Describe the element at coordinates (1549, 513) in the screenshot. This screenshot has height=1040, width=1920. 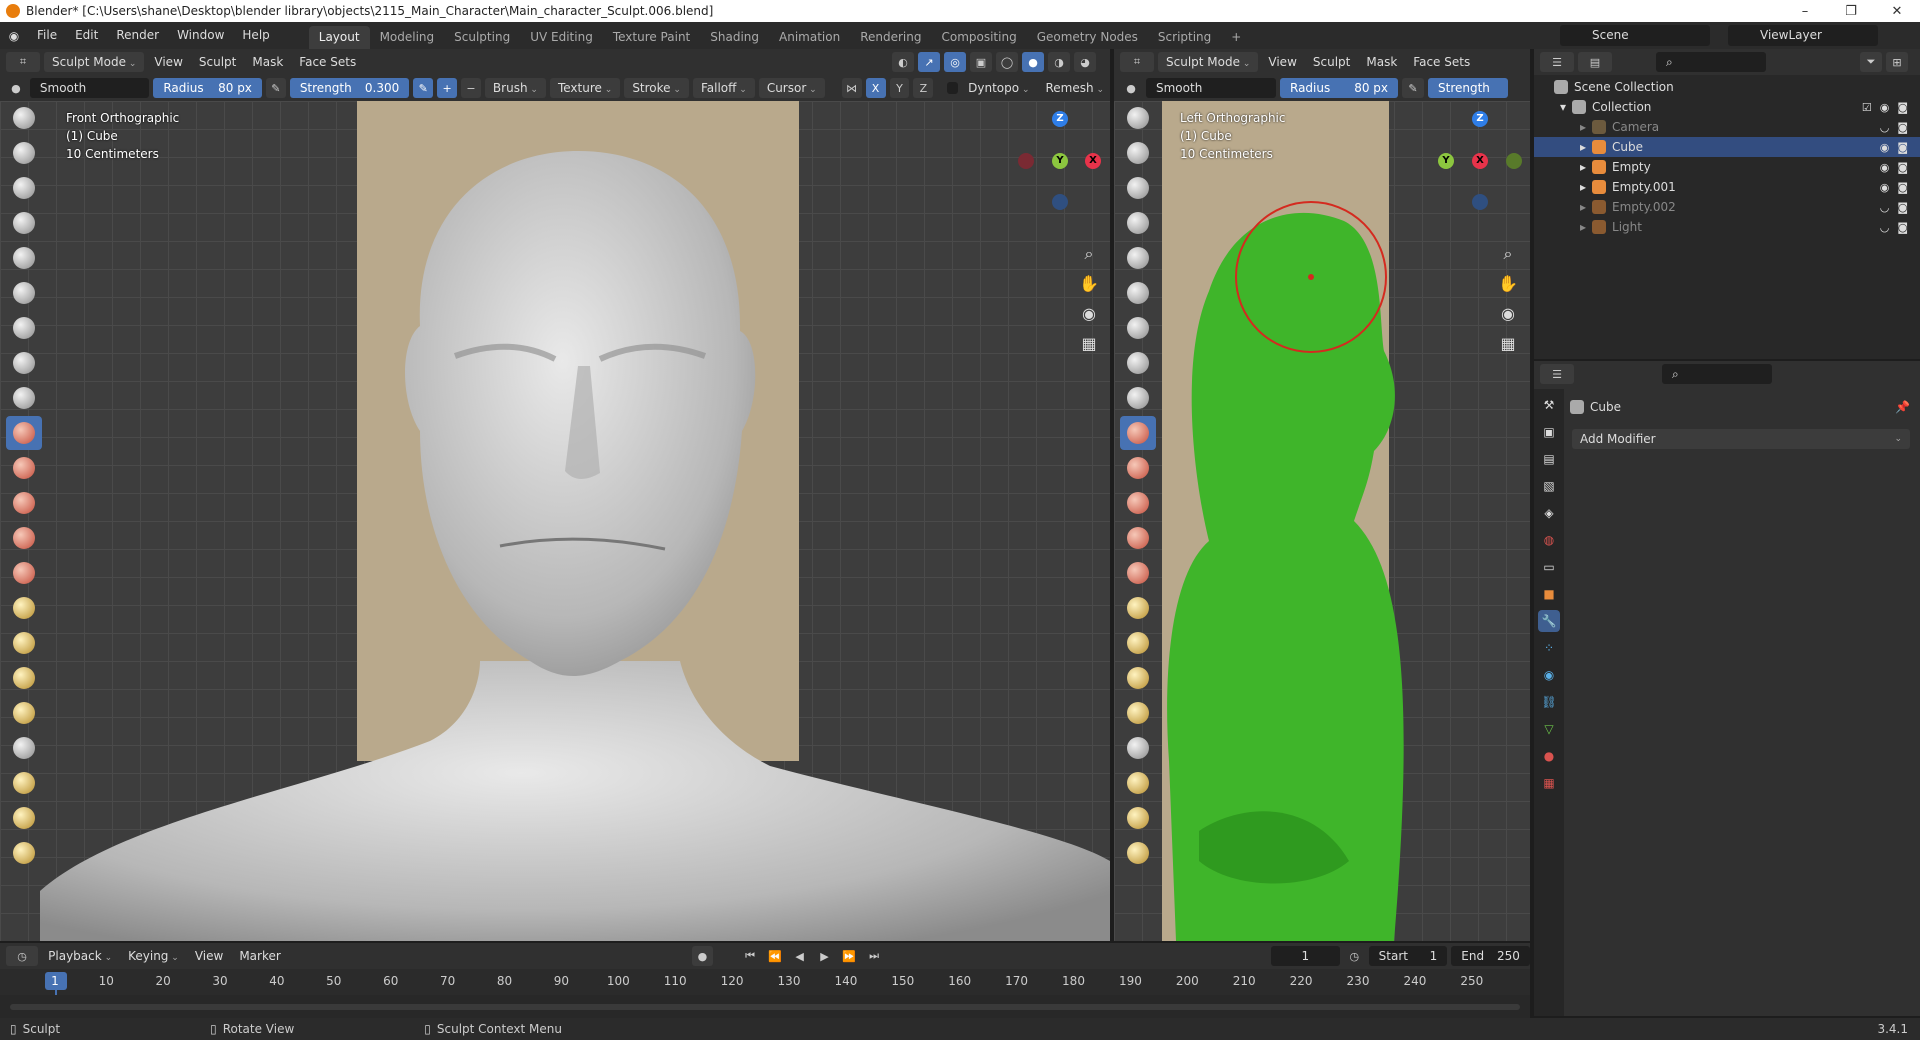
I see `scene-tab-icon: ◈` at that location.